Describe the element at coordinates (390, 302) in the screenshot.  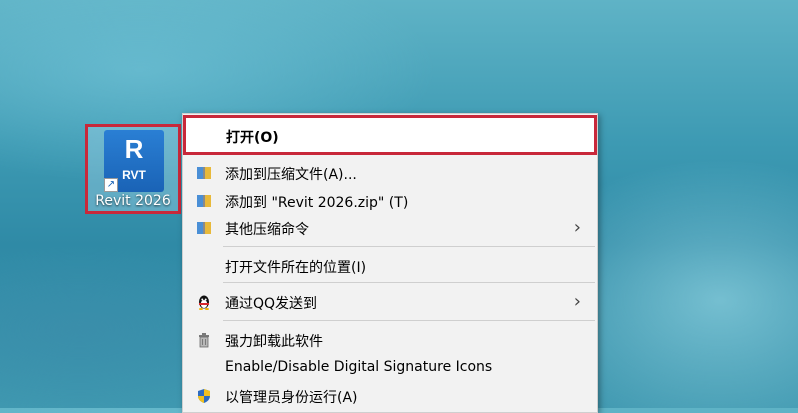
I see `menu-item-send-via-qq: 通过QQ发送到 ›` at that location.